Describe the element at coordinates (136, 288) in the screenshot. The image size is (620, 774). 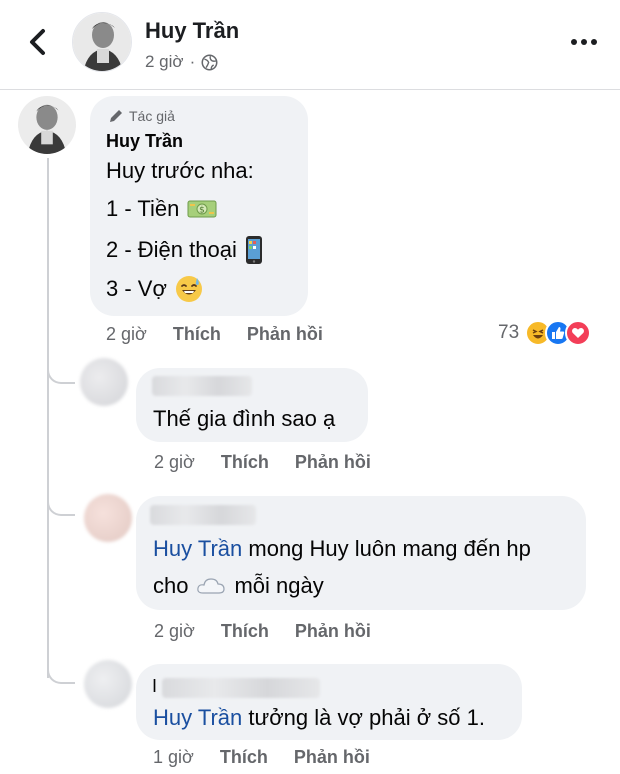
I see `comment-line-text: 3 - Vợ` at that location.